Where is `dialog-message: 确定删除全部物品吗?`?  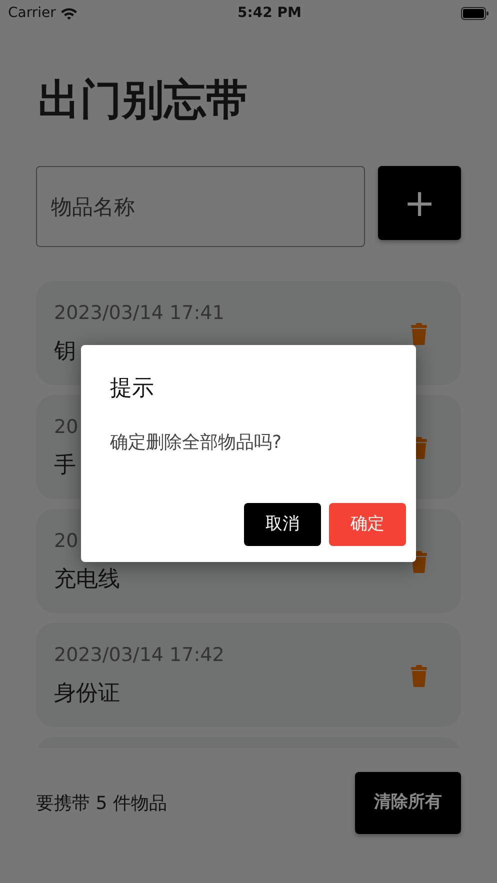 dialog-message: 确定删除全部物品吗? is located at coordinates (196, 443).